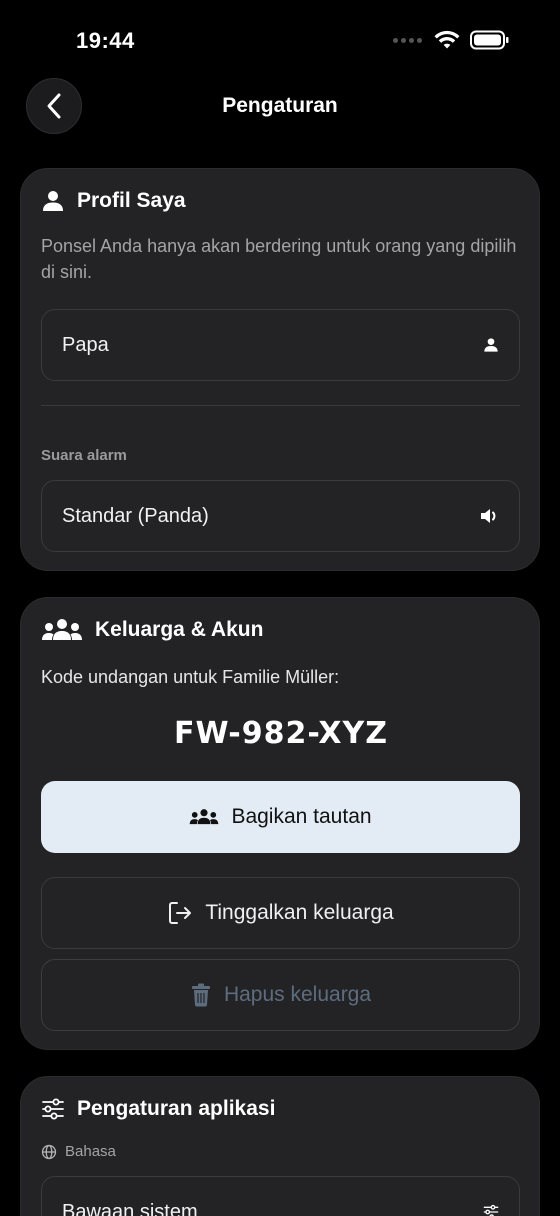 This screenshot has width=560, height=1216. I want to click on name-field-value: Papa, so click(85, 344).